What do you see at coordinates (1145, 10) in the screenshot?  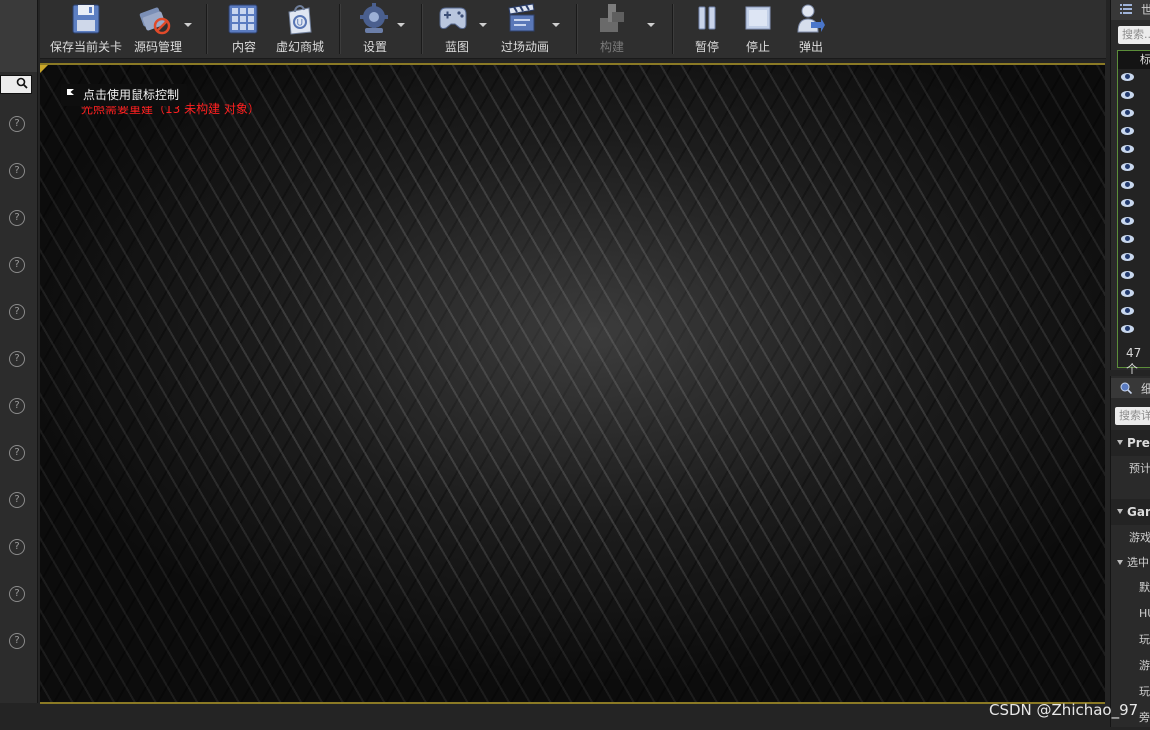 I see `world-outliner-title: 世` at bounding box center [1145, 10].